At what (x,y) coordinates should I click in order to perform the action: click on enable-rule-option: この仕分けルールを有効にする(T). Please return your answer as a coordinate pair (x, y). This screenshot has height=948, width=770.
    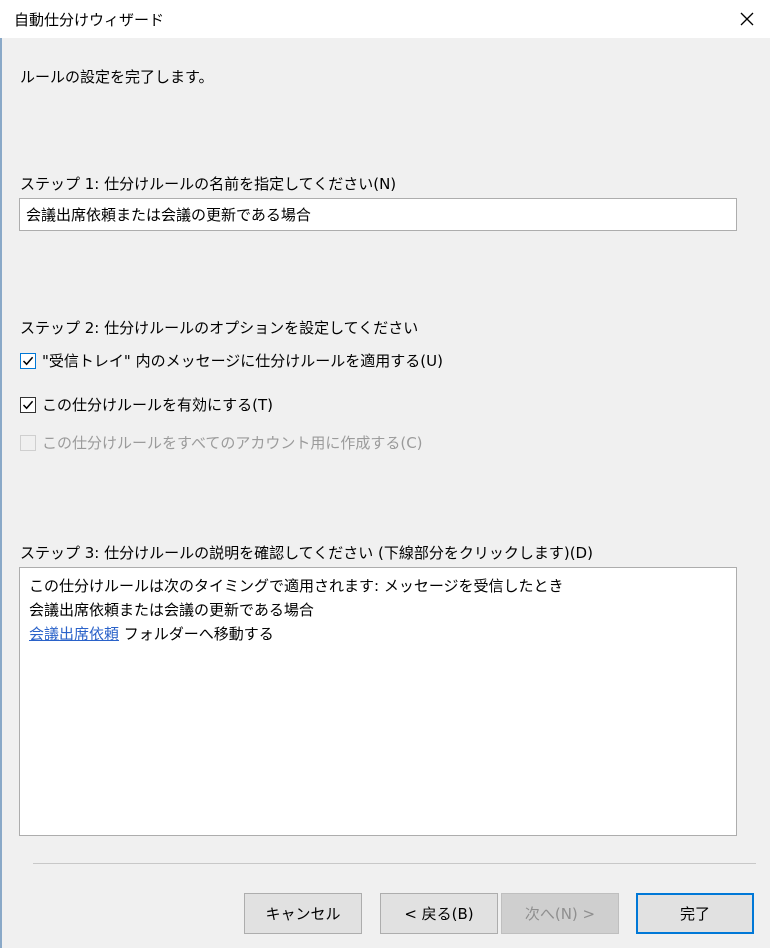
    Looking at the image, I should click on (146, 404).